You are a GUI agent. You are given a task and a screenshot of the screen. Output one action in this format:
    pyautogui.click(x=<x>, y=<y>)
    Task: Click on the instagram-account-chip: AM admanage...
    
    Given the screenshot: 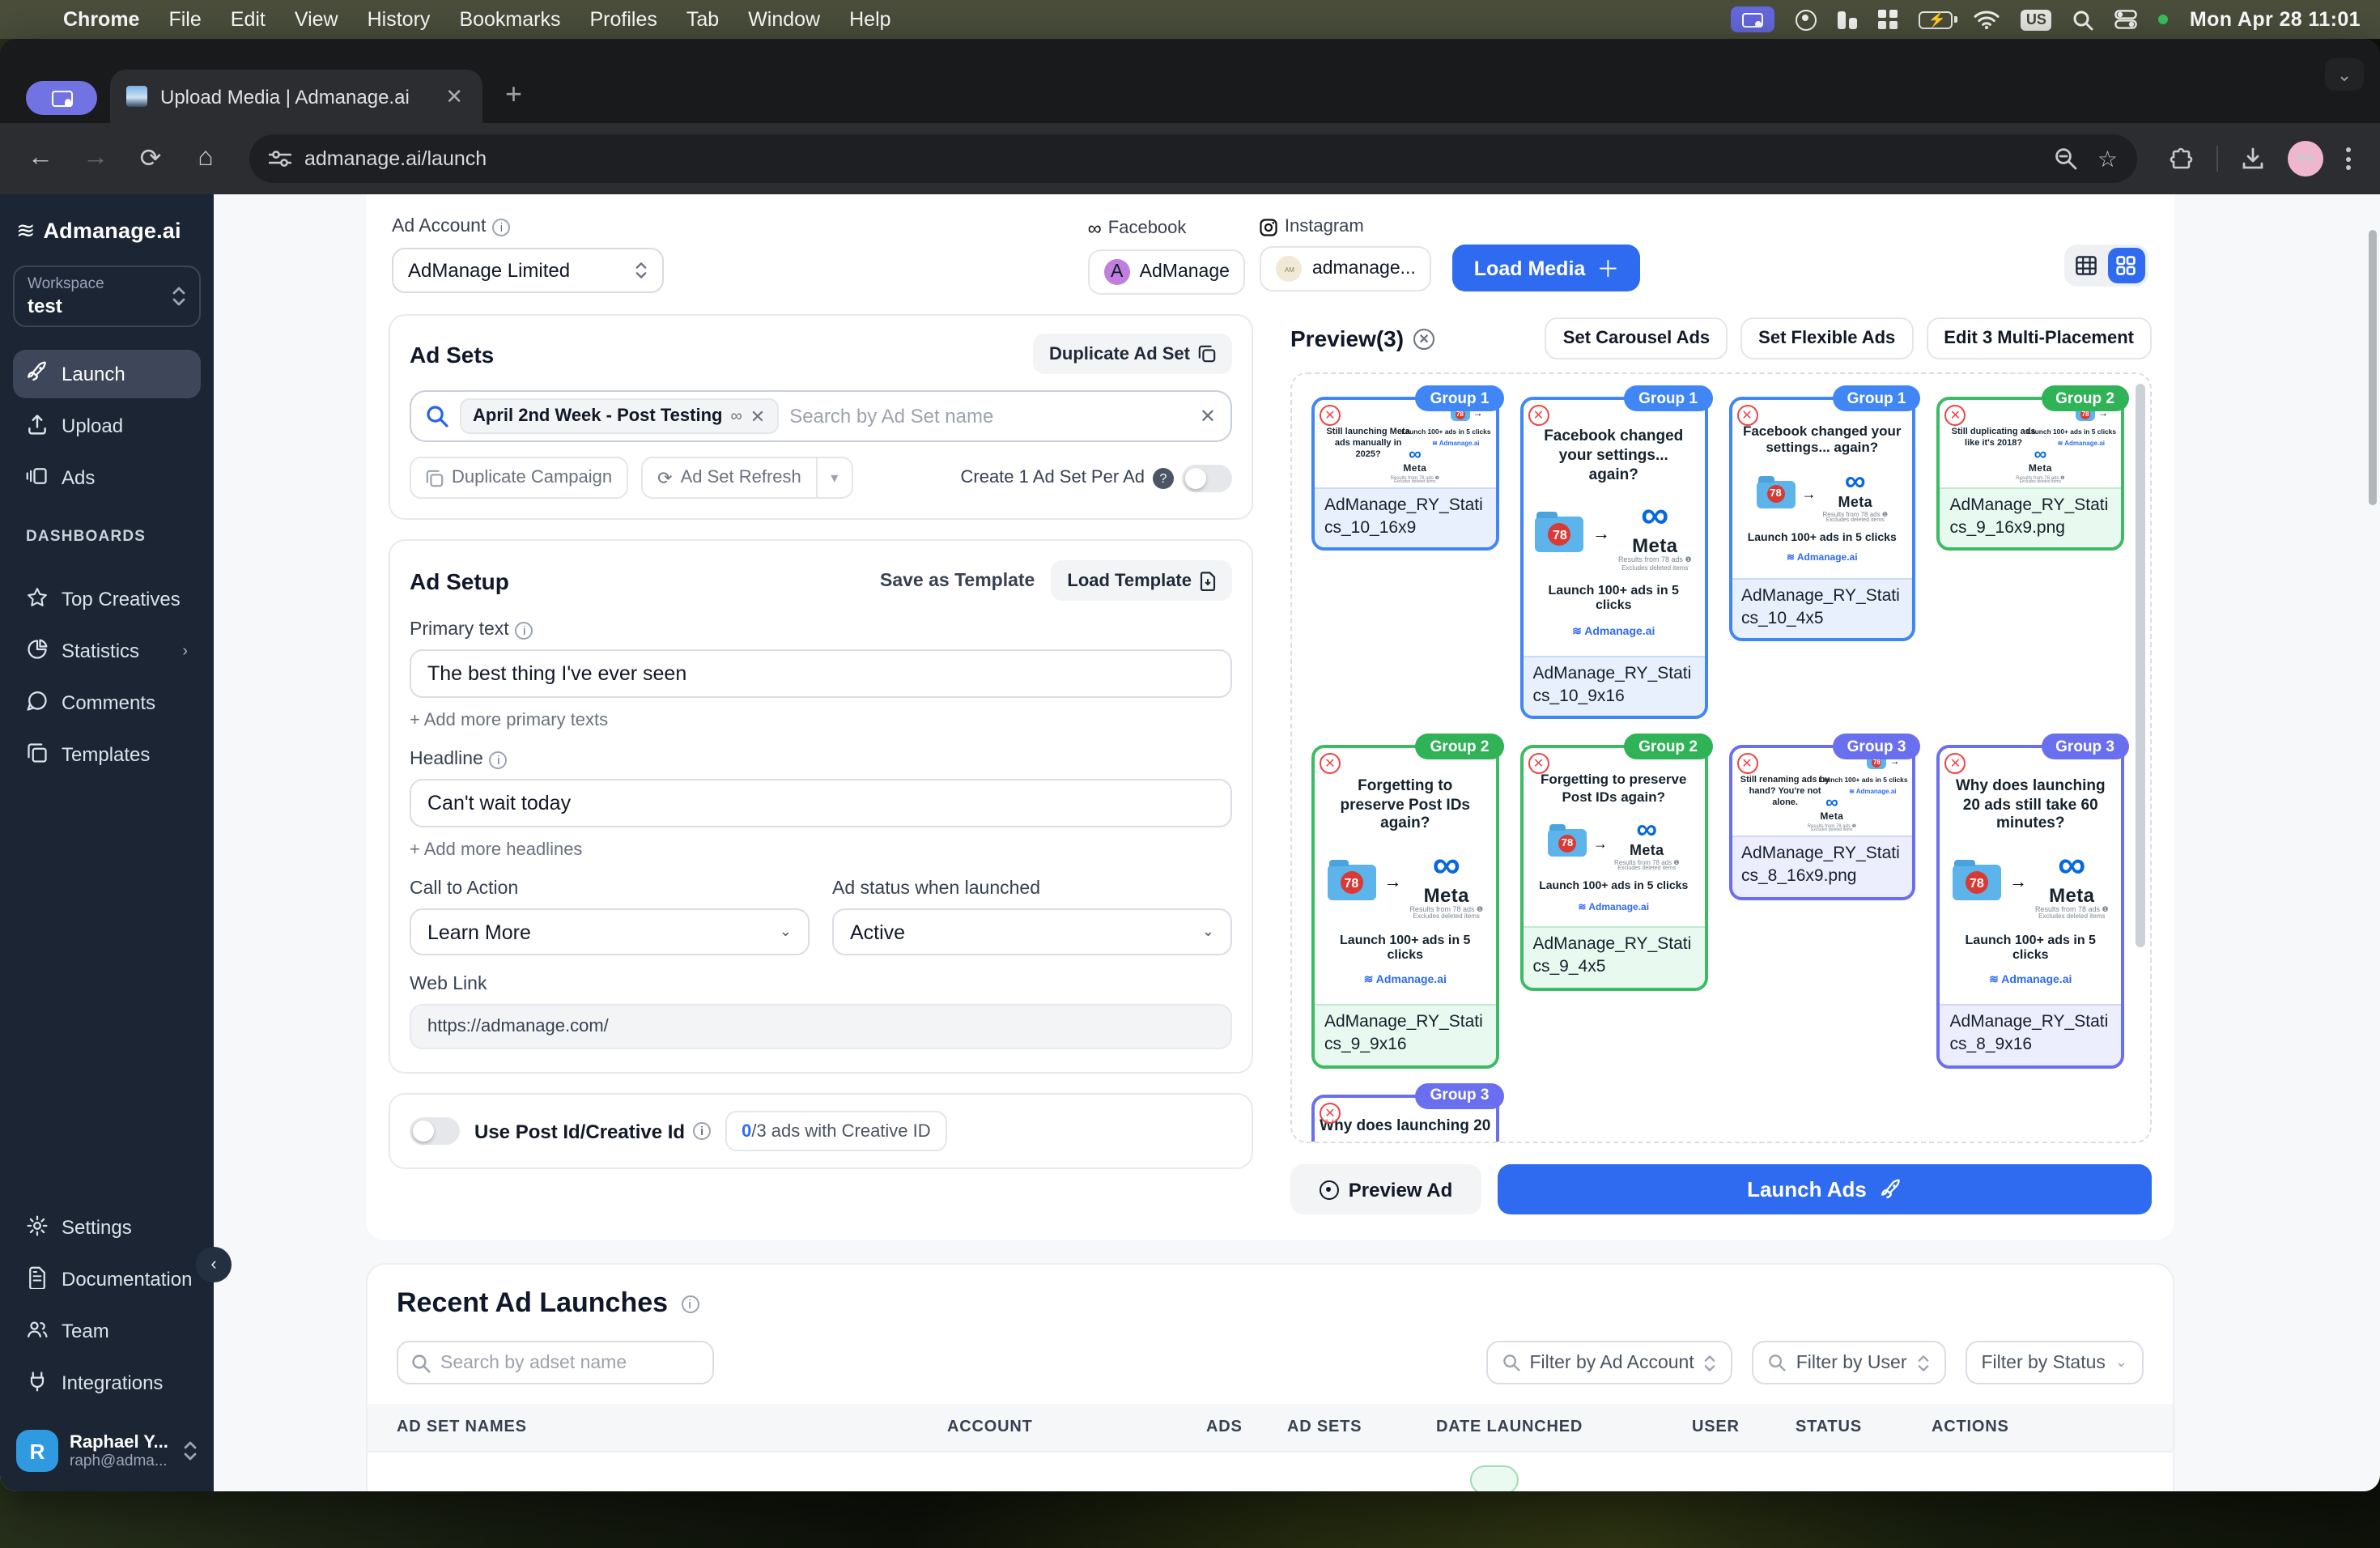 What is the action you would take?
    pyautogui.click(x=1346, y=269)
    